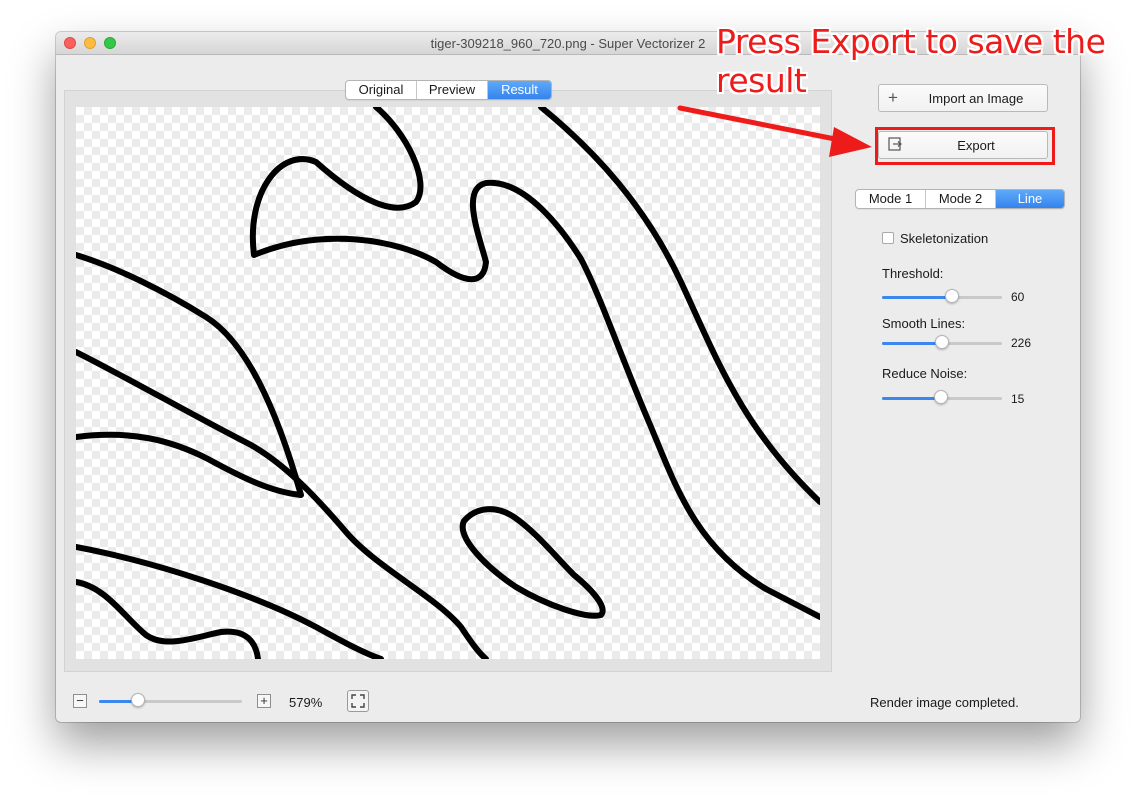 This screenshot has height=802, width=1136. What do you see at coordinates (1018, 297) in the screenshot?
I see `threshold-value: 60` at bounding box center [1018, 297].